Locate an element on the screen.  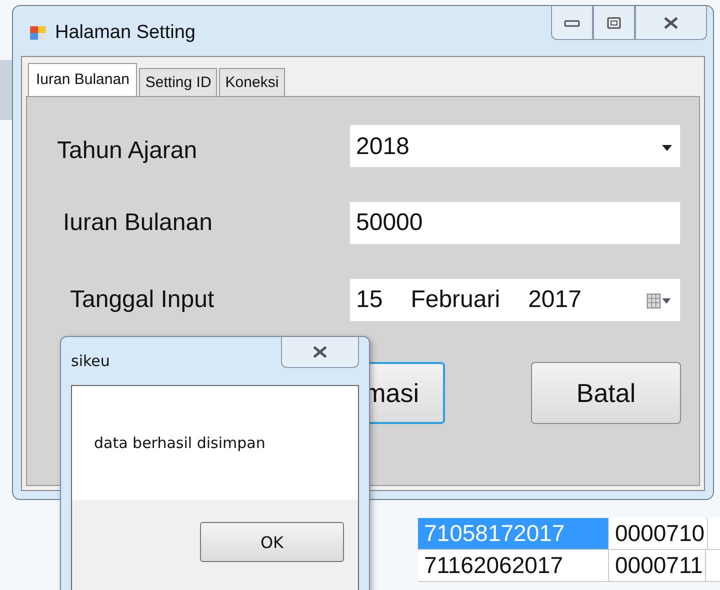
table-row: 71162062017 0000711 is located at coordinates (569, 566).